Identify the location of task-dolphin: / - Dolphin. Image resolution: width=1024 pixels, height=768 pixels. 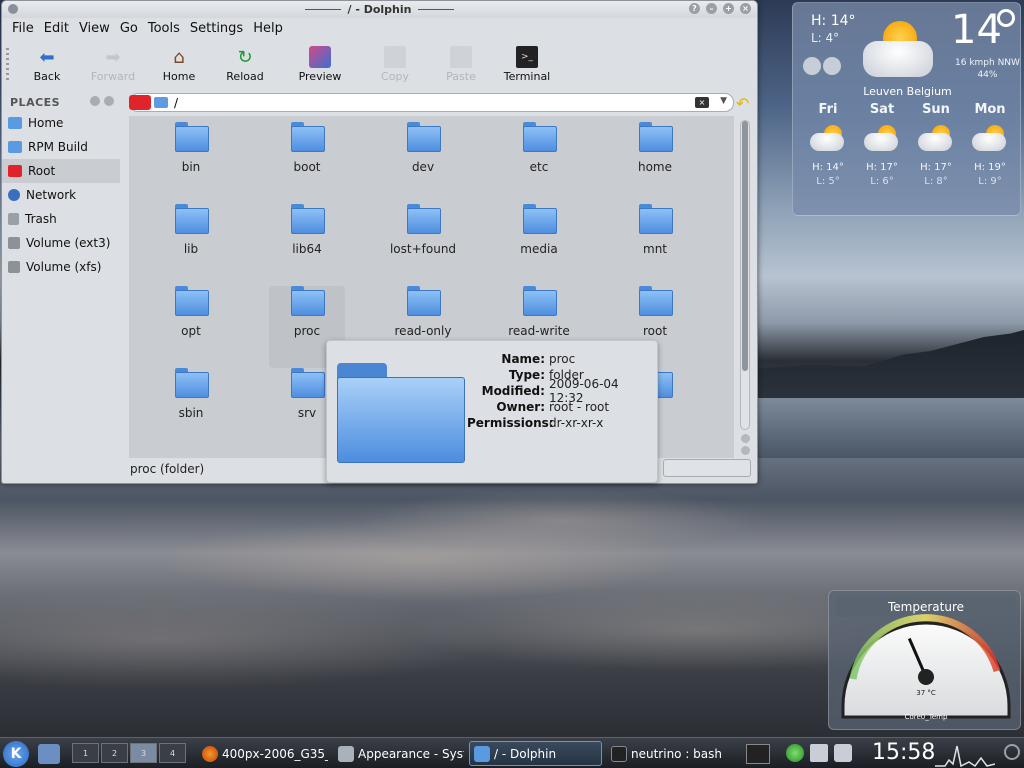
(535, 753).